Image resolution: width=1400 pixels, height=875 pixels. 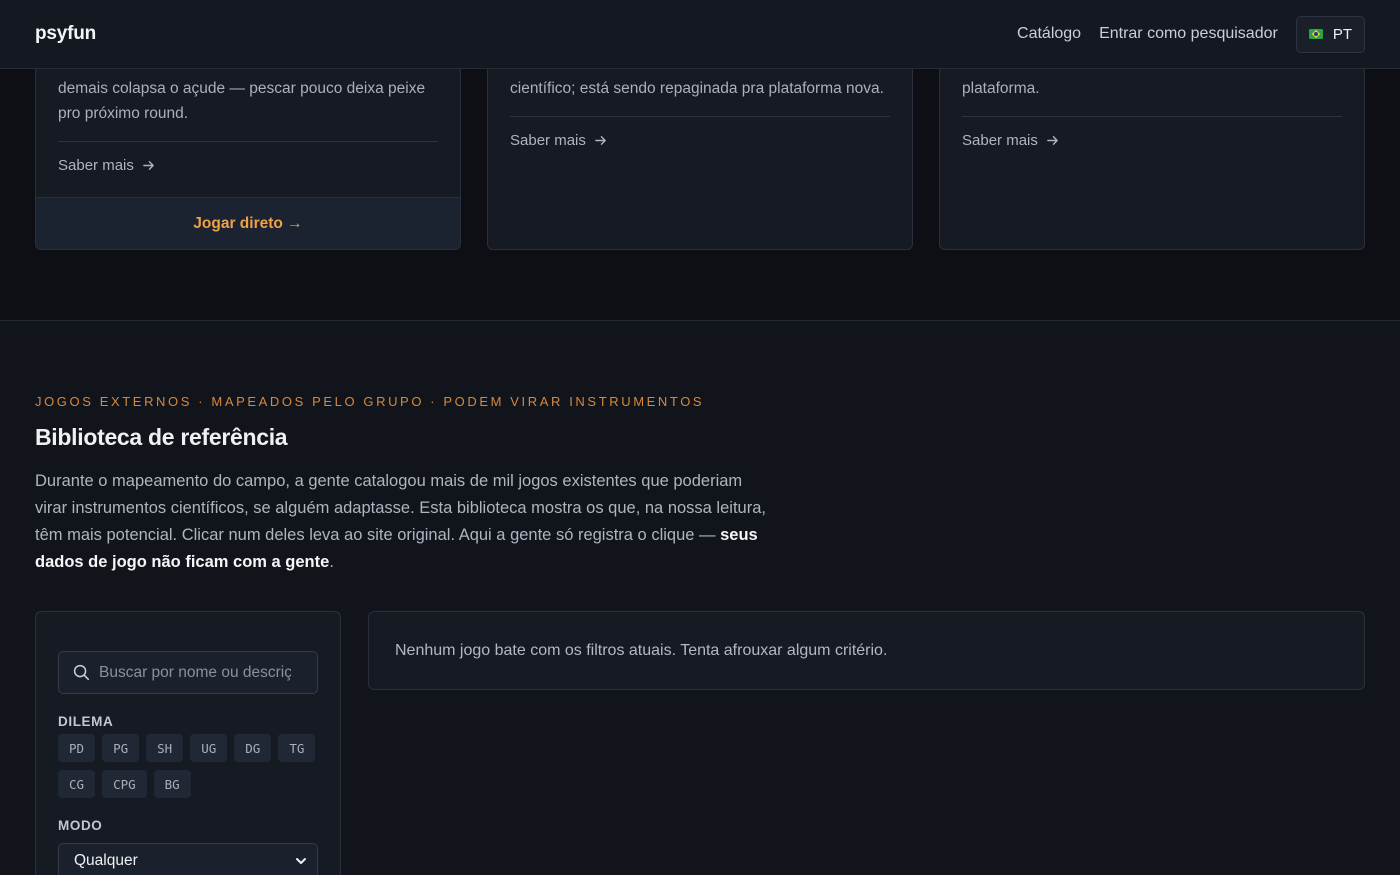 I want to click on chevron-down-icon, so click(x=301, y=861).